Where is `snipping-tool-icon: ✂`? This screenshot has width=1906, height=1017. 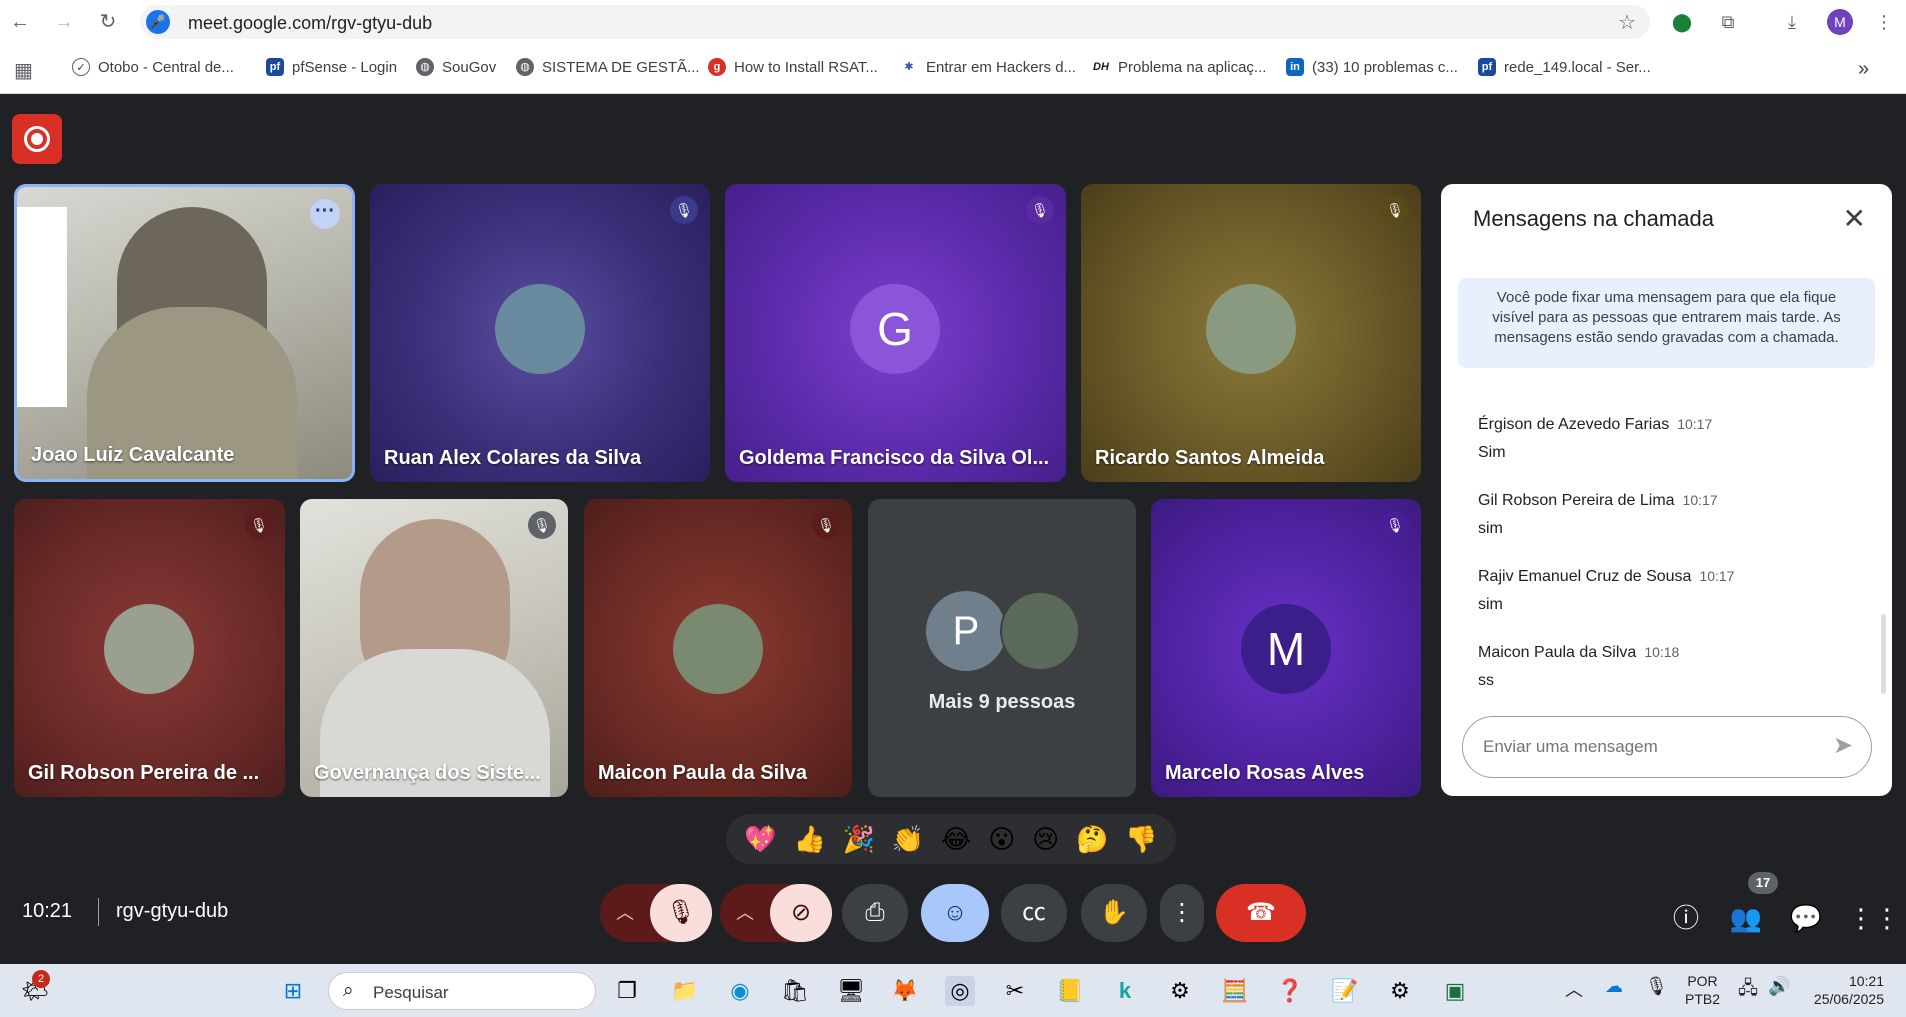
snipping-tool-icon: ✂ is located at coordinates (1015, 991).